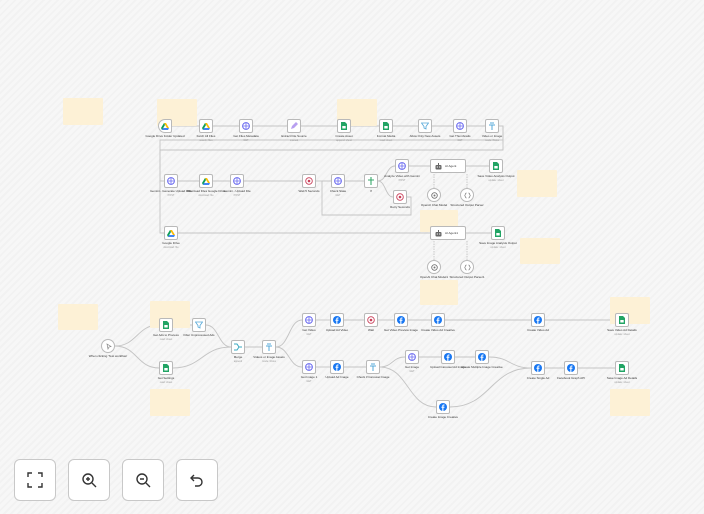  I want to click on node-name: Save Image Analysis Output, so click(498, 243).